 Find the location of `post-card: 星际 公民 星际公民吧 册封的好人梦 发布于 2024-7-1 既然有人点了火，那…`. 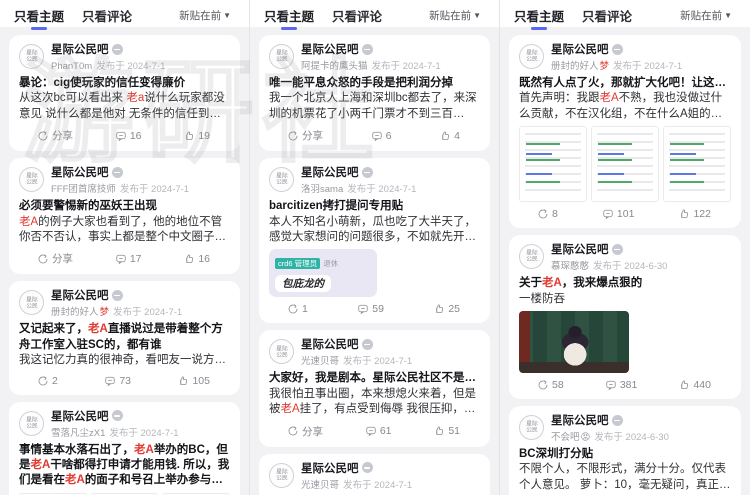

post-card: 星际 公民 星际公民吧 册封的好人梦 发布于 2024-7-1 既然有人点了火，那… is located at coordinates (625, 132).